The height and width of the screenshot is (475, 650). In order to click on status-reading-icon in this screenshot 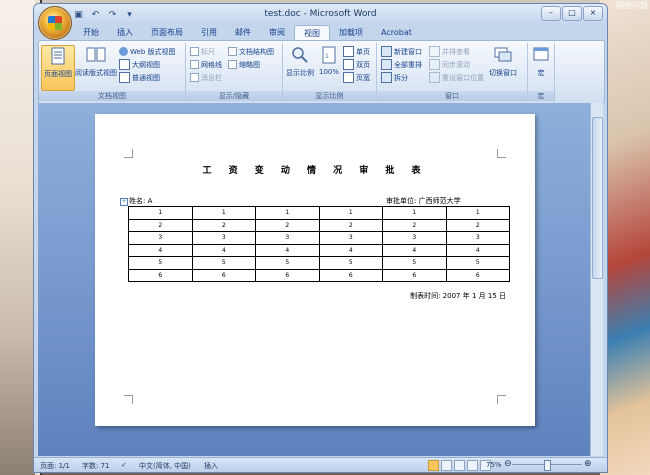, I will do `click(446, 465)`.